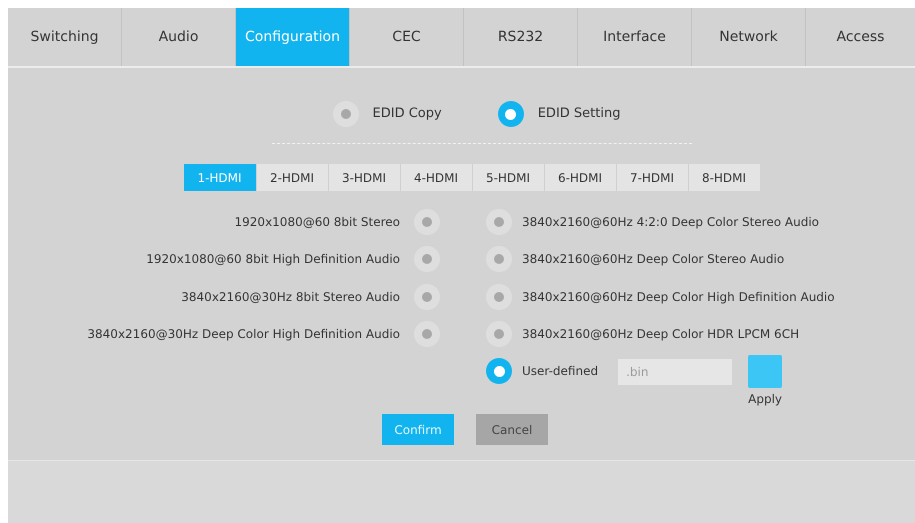 The image size is (915, 523). What do you see at coordinates (560, 371) in the screenshot?
I see `radio-label: User-defined` at bounding box center [560, 371].